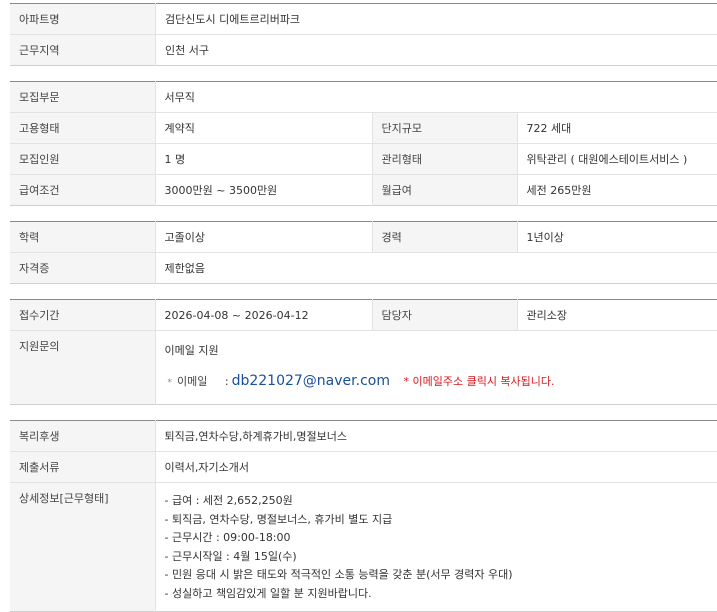  I want to click on copy-notice: * 이메일주소 클릭시 복사됩니다., so click(478, 381).